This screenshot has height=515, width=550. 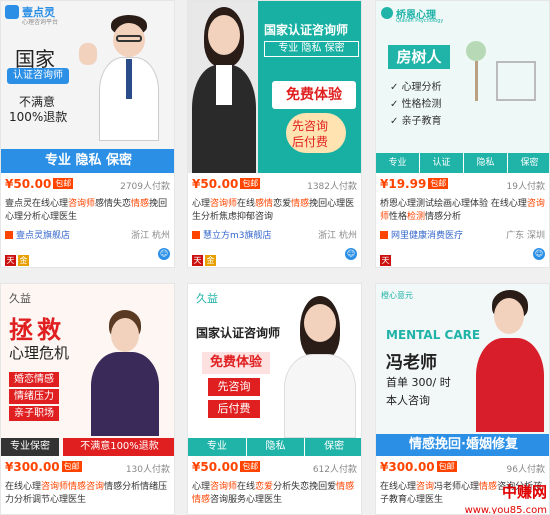 I want to click on consultant-name: 冯老师, so click(x=411, y=363).